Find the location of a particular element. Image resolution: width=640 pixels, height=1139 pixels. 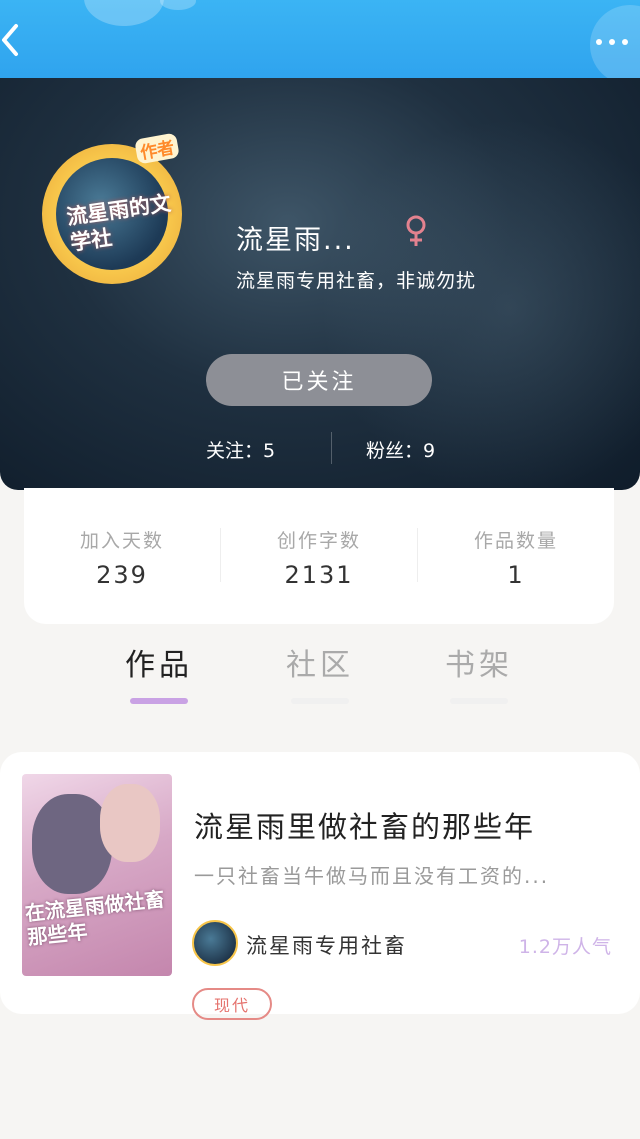

back-button is located at coordinates (15, 40).